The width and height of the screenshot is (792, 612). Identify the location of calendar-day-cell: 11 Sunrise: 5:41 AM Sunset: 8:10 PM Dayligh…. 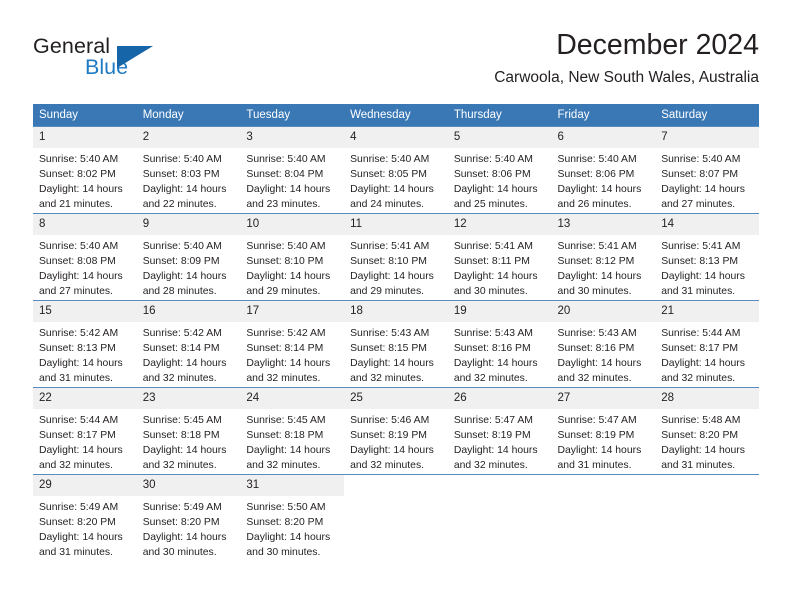
(396, 257).